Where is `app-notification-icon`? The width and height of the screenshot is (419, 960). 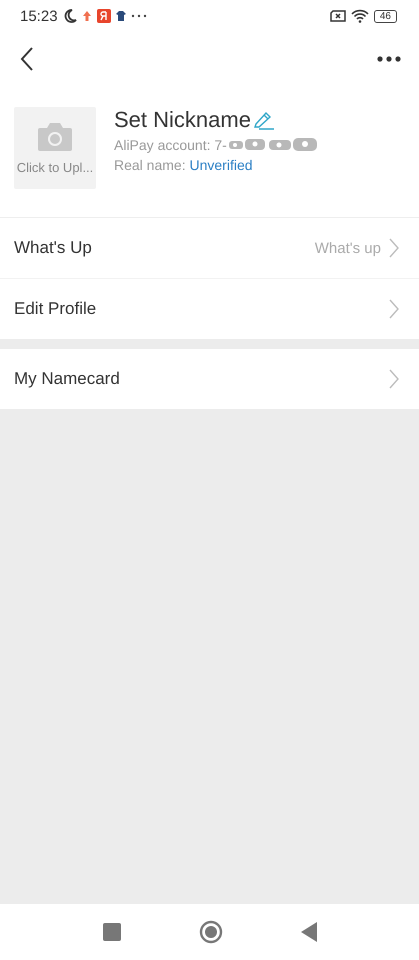 app-notification-icon is located at coordinates (103, 16).